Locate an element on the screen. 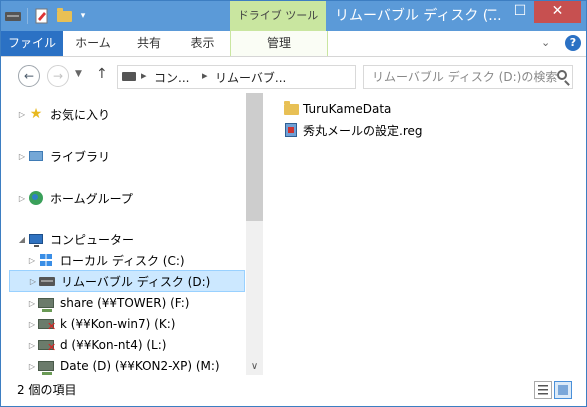 The height and width of the screenshot is (407, 587). search-box: リムーバブル ディスク (D:)の検索 is located at coordinates (468, 77).